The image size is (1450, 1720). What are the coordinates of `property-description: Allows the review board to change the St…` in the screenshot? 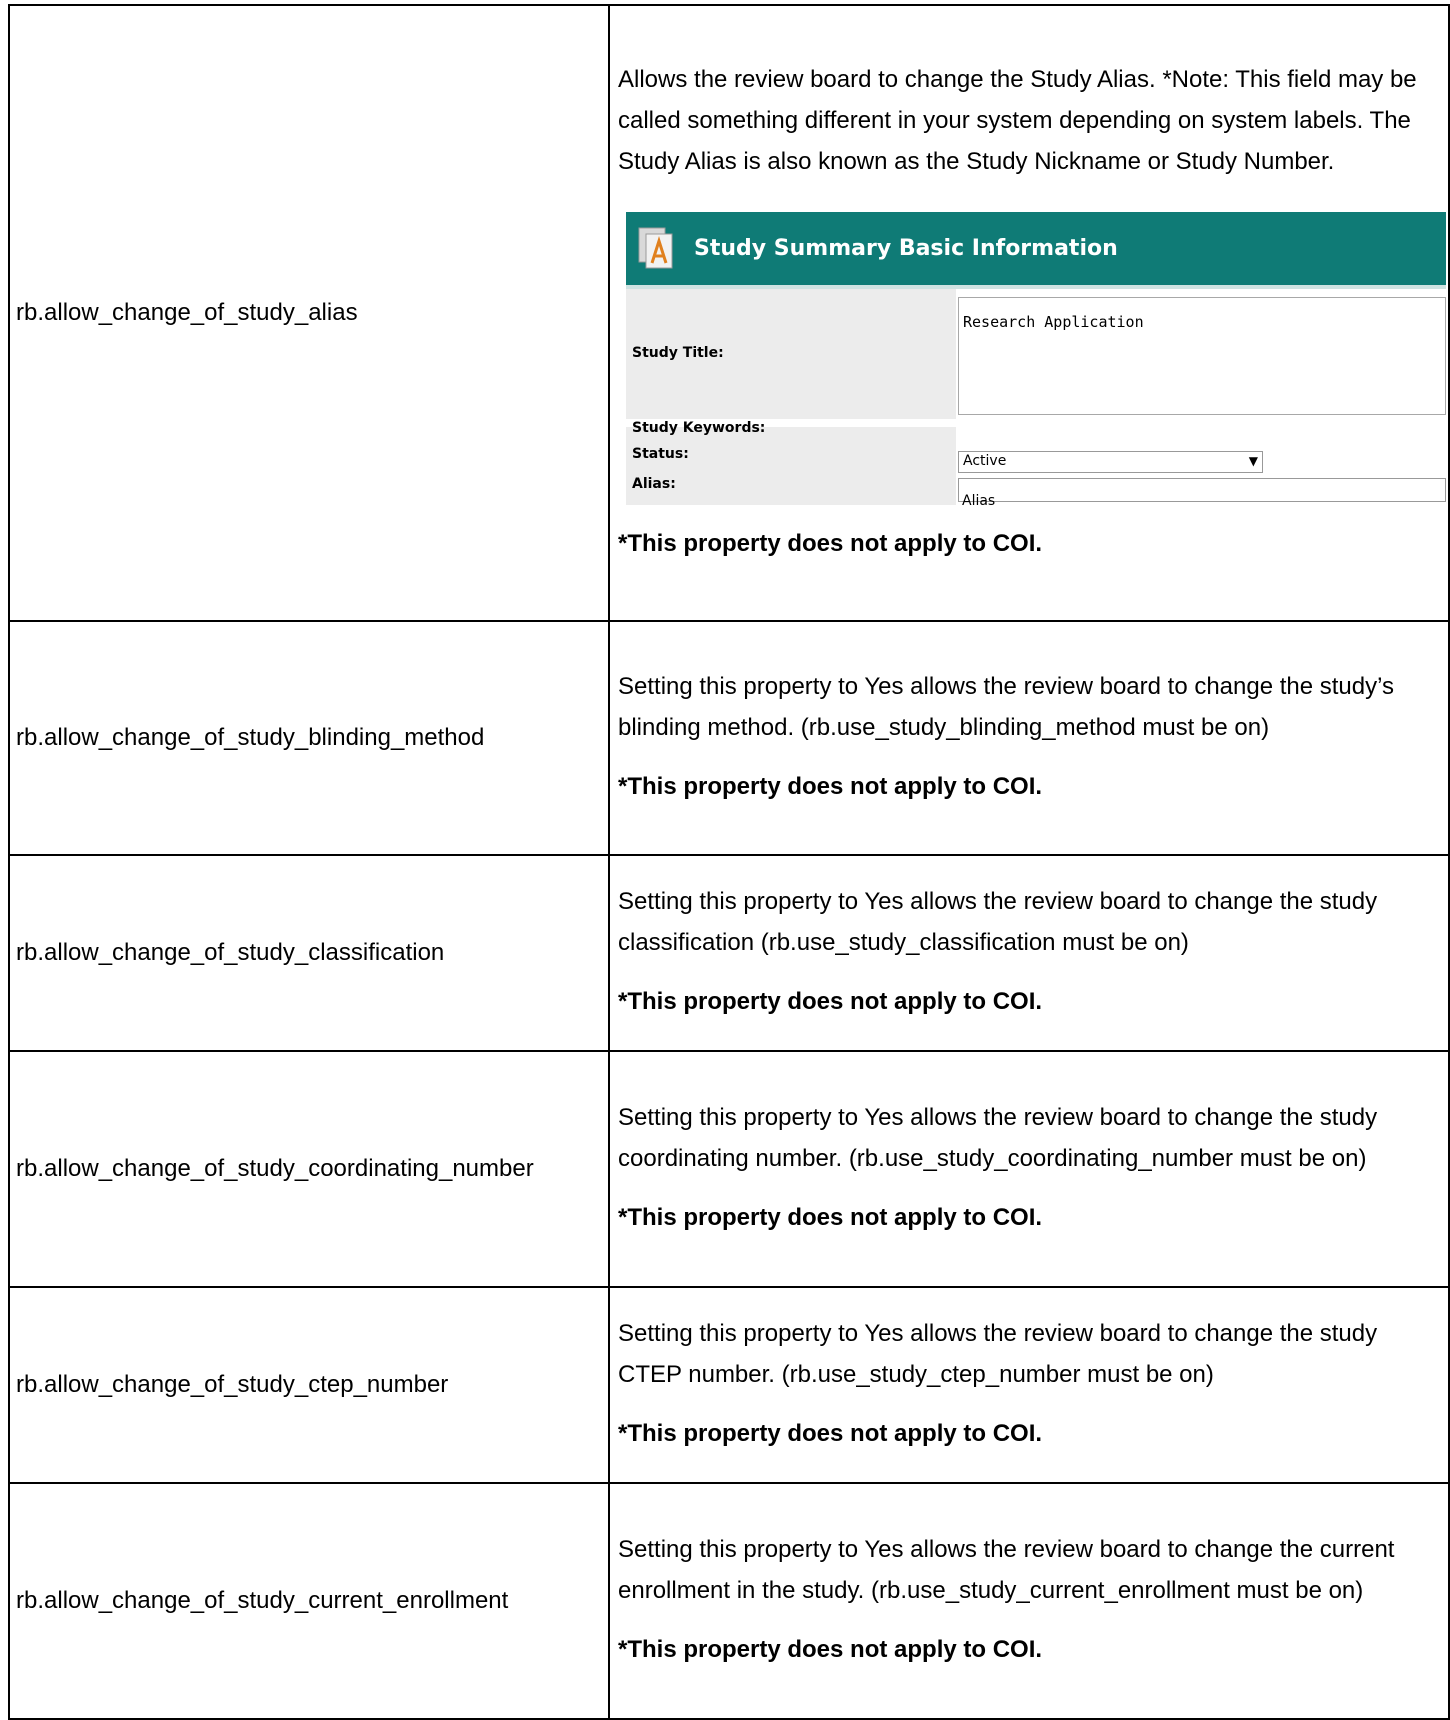 It's located at (1017, 120).